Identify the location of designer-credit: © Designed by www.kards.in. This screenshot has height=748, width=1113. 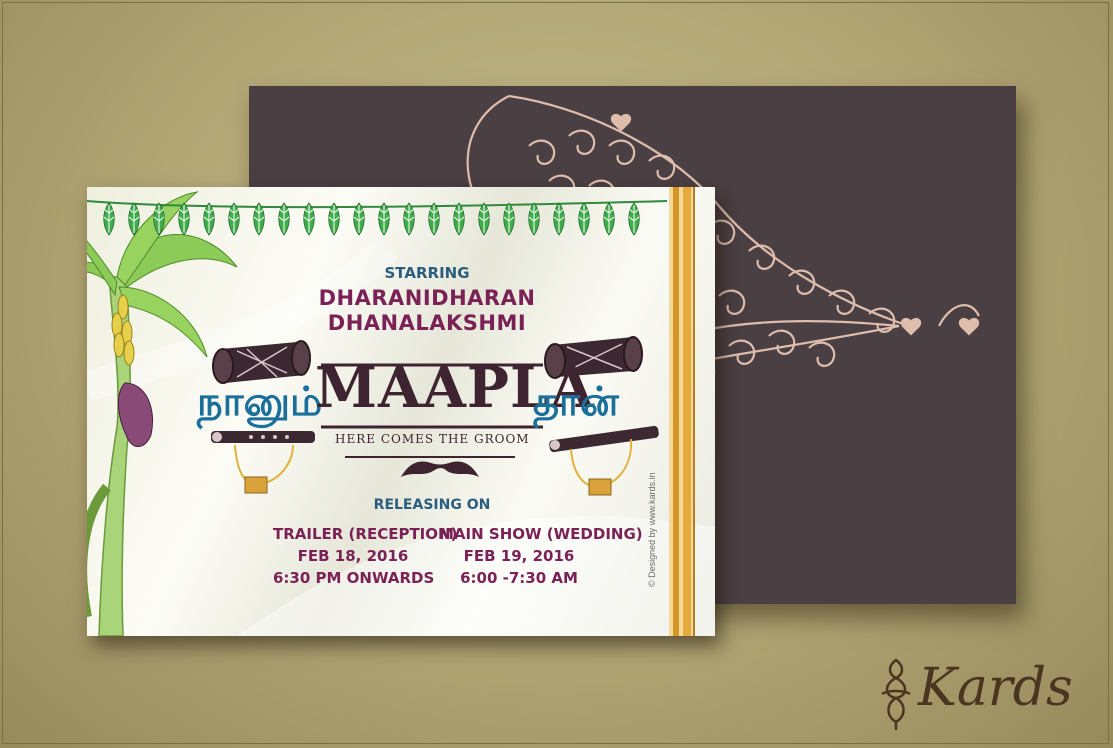
(652, 529).